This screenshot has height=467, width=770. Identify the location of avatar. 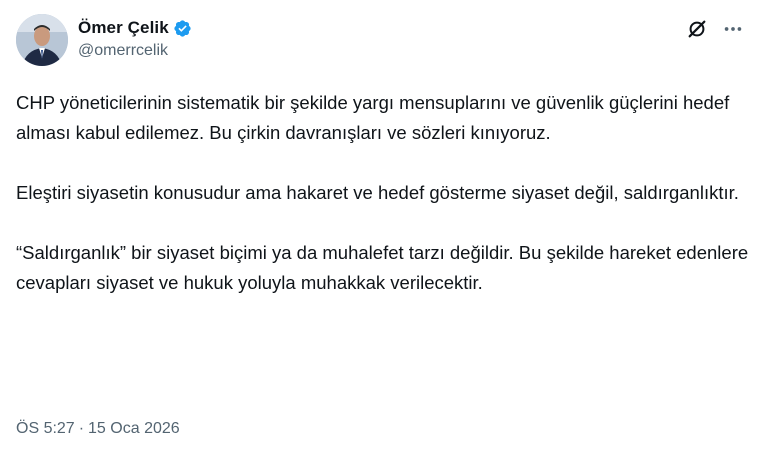
(42, 40).